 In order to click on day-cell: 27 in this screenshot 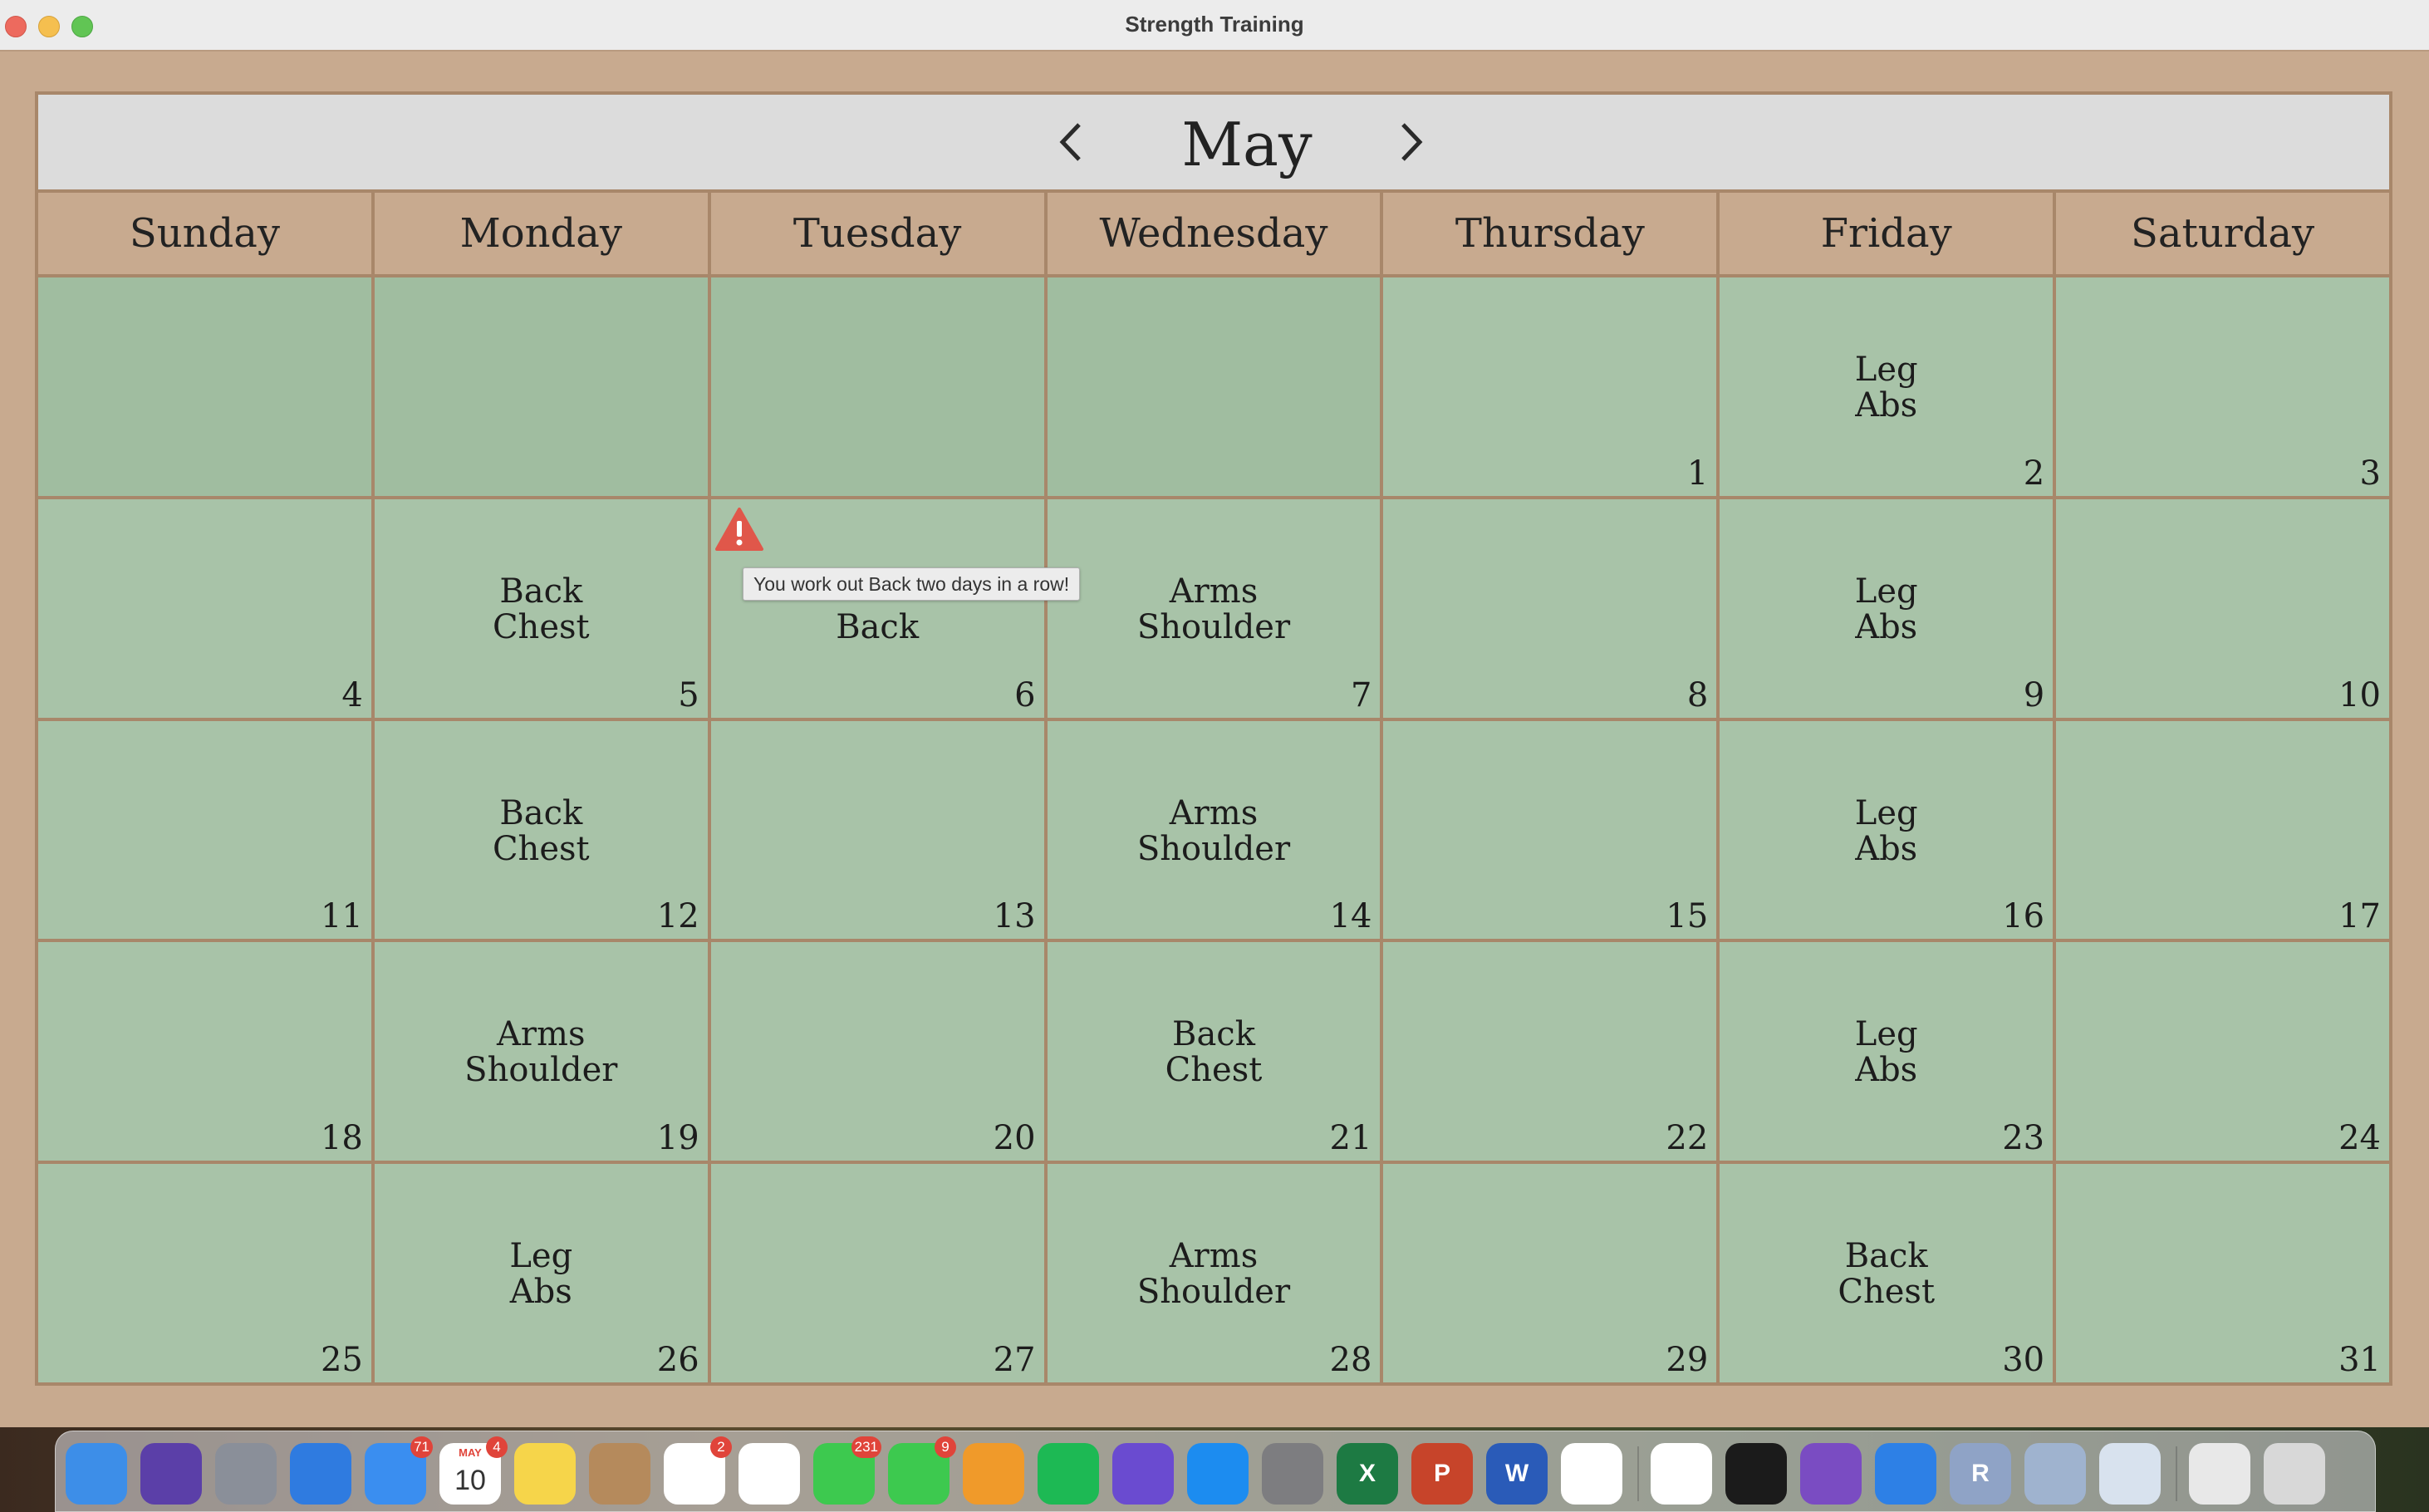, I will do `click(877, 1273)`.